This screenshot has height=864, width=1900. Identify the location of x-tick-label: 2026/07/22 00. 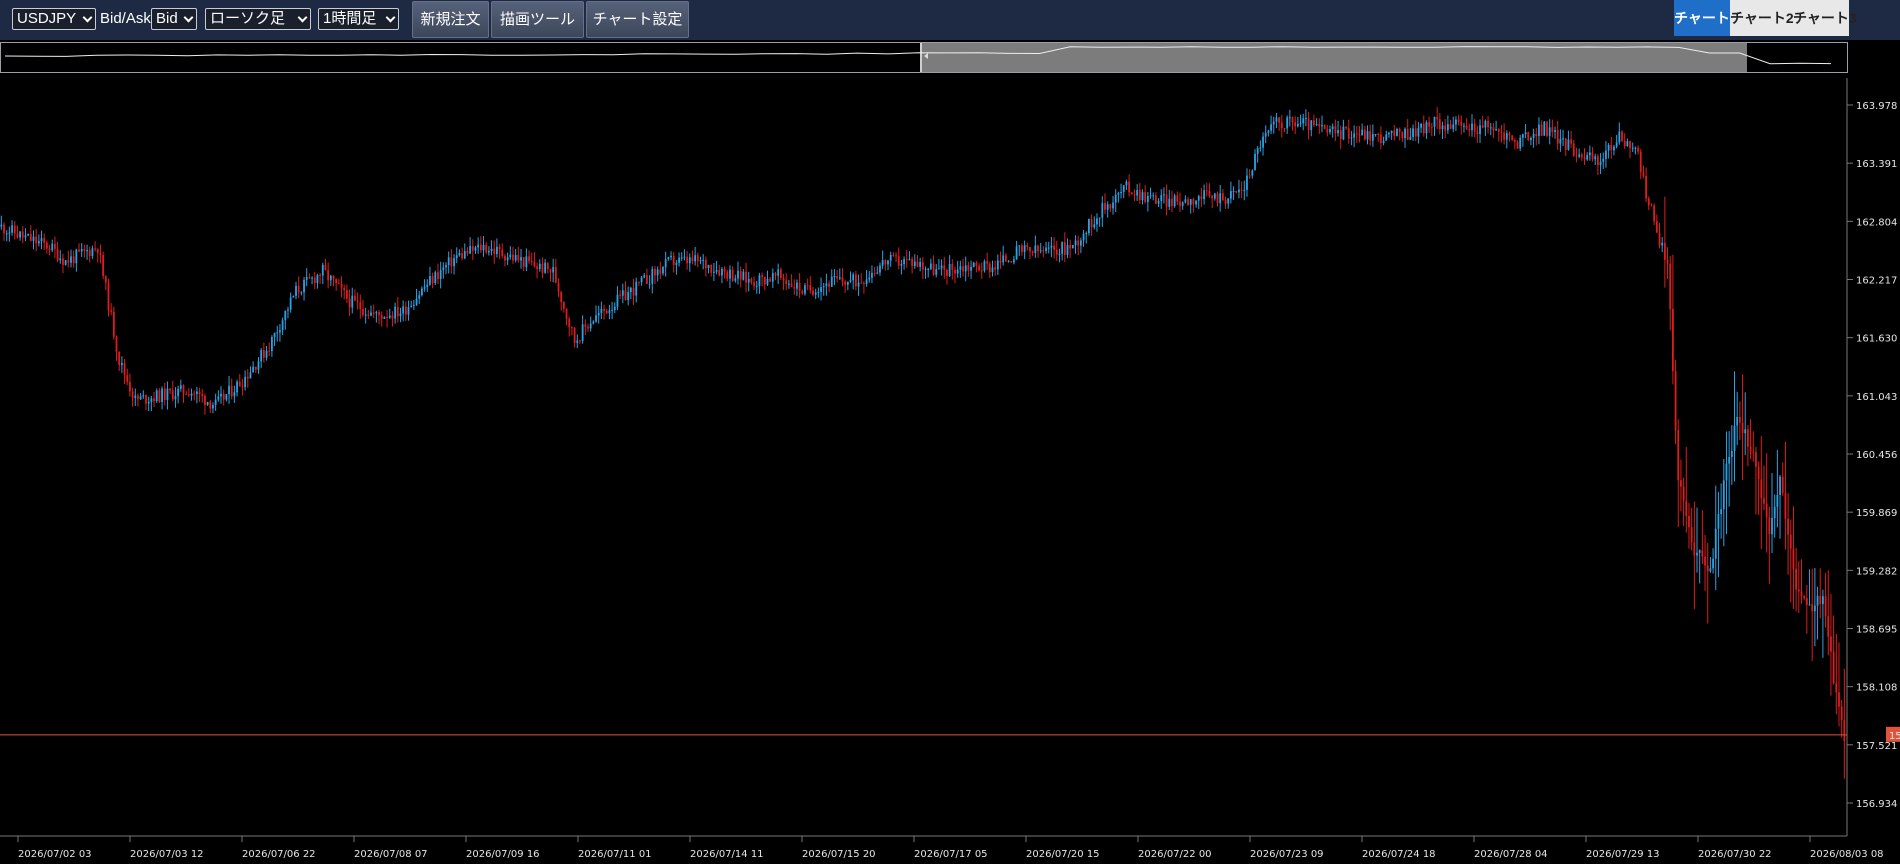
(1175, 854).